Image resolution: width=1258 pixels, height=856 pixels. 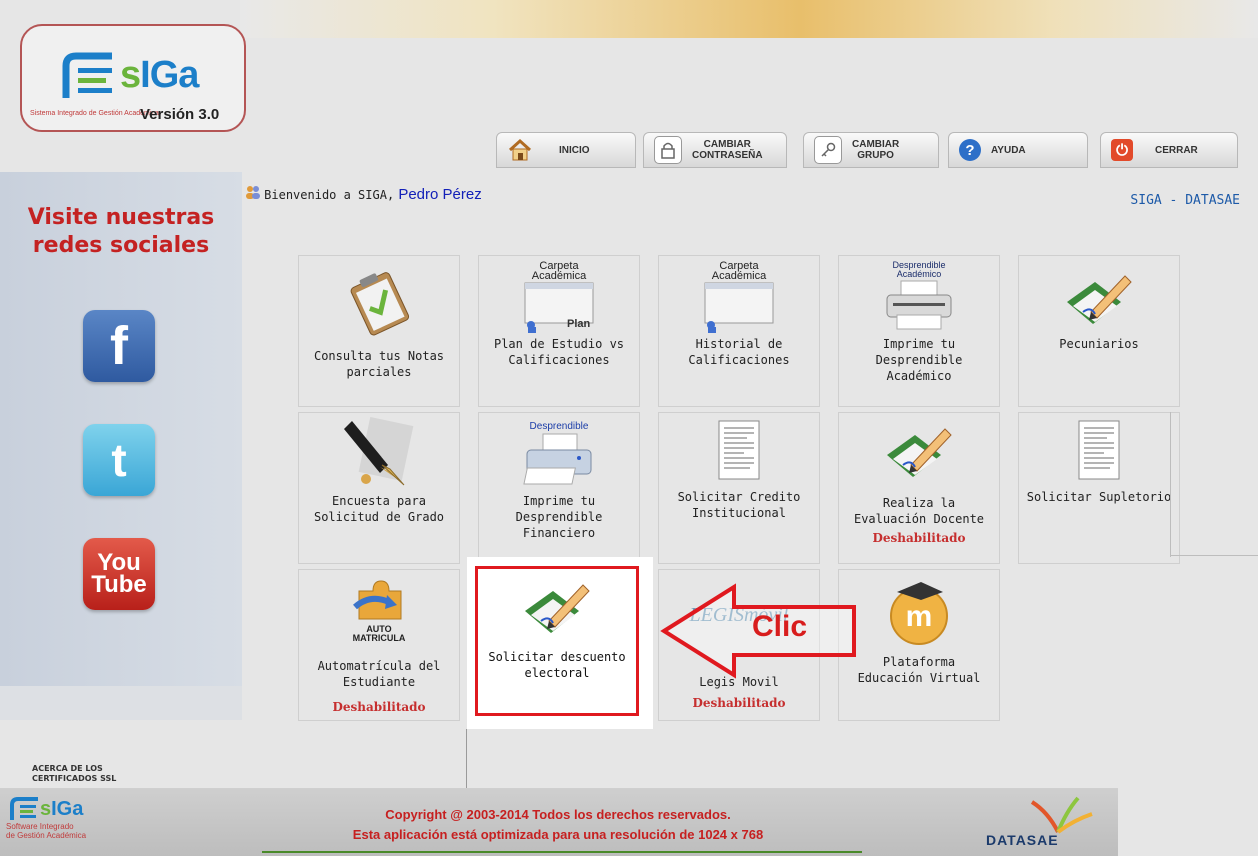 What do you see at coordinates (727, 144) in the screenshot?
I see `nav-cambiar-contrasena-line1: CAMBIAR` at bounding box center [727, 144].